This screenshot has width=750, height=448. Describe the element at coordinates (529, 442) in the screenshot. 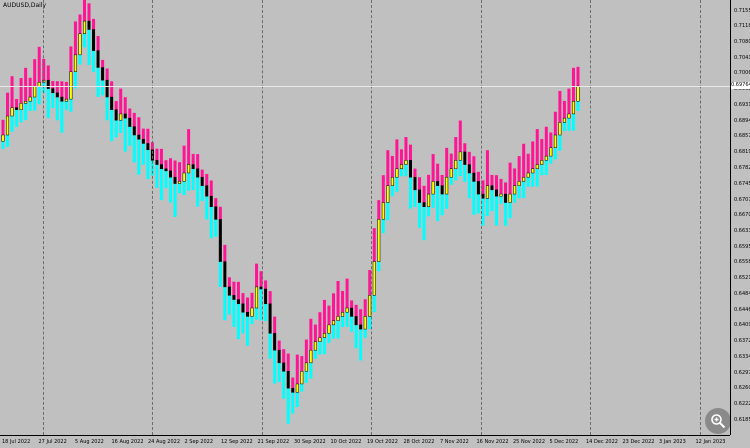

I see `time-tick-label: 25 Nov 2022` at that location.